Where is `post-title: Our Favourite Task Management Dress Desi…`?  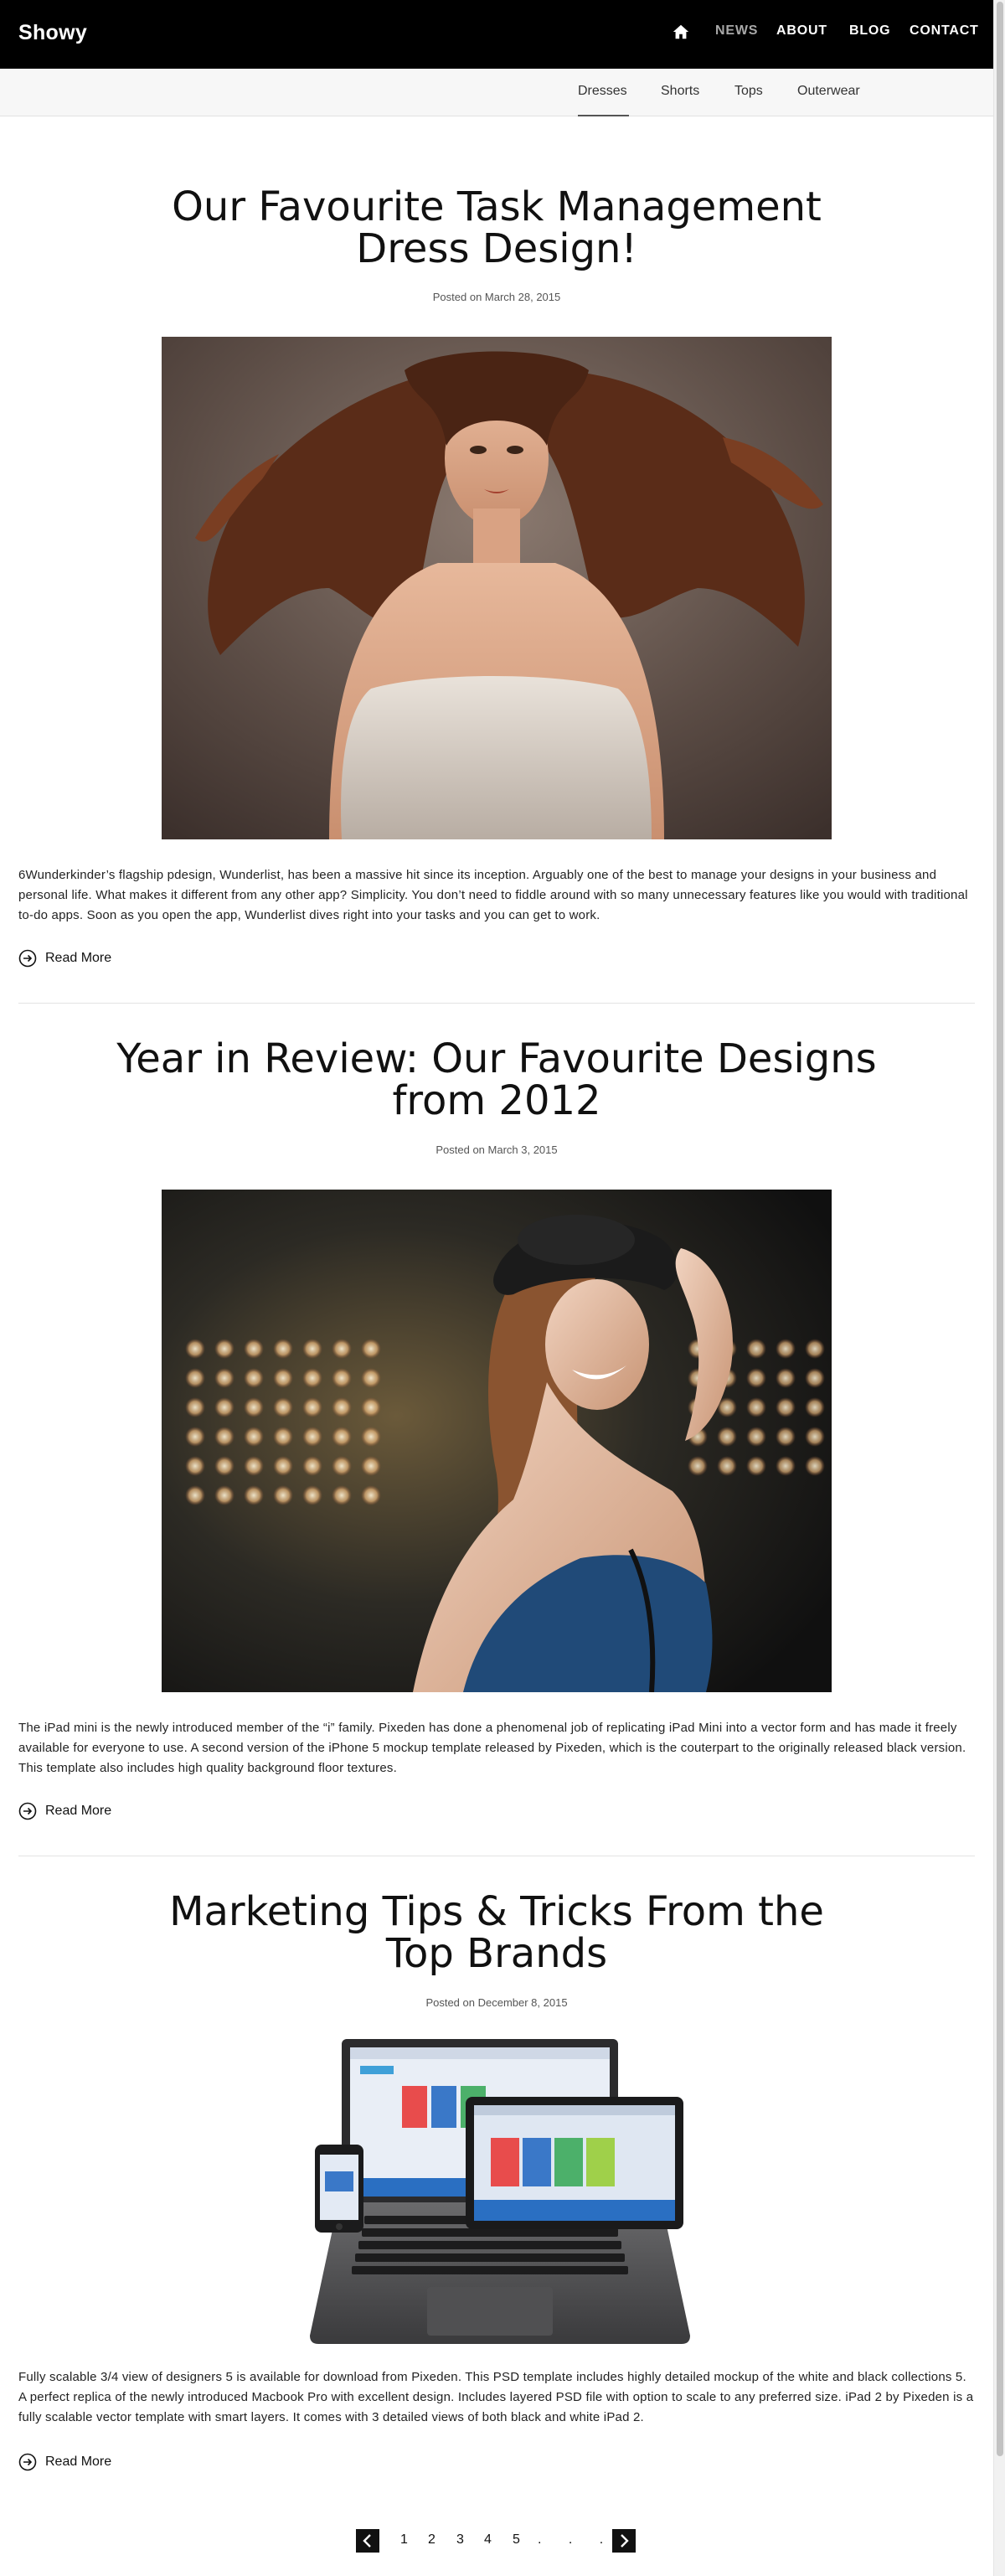 post-title: Our Favourite Task Management Dress Desi… is located at coordinates (497, 228).